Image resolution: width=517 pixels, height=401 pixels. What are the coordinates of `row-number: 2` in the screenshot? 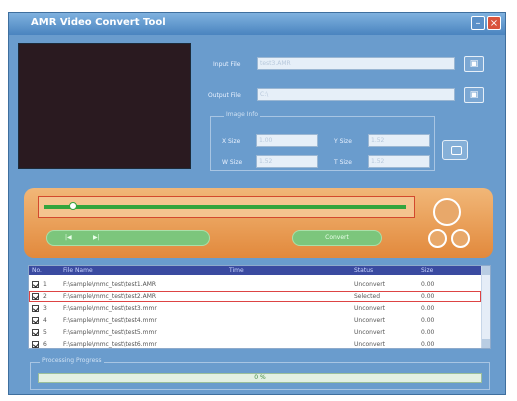 It's located at (45, 296).